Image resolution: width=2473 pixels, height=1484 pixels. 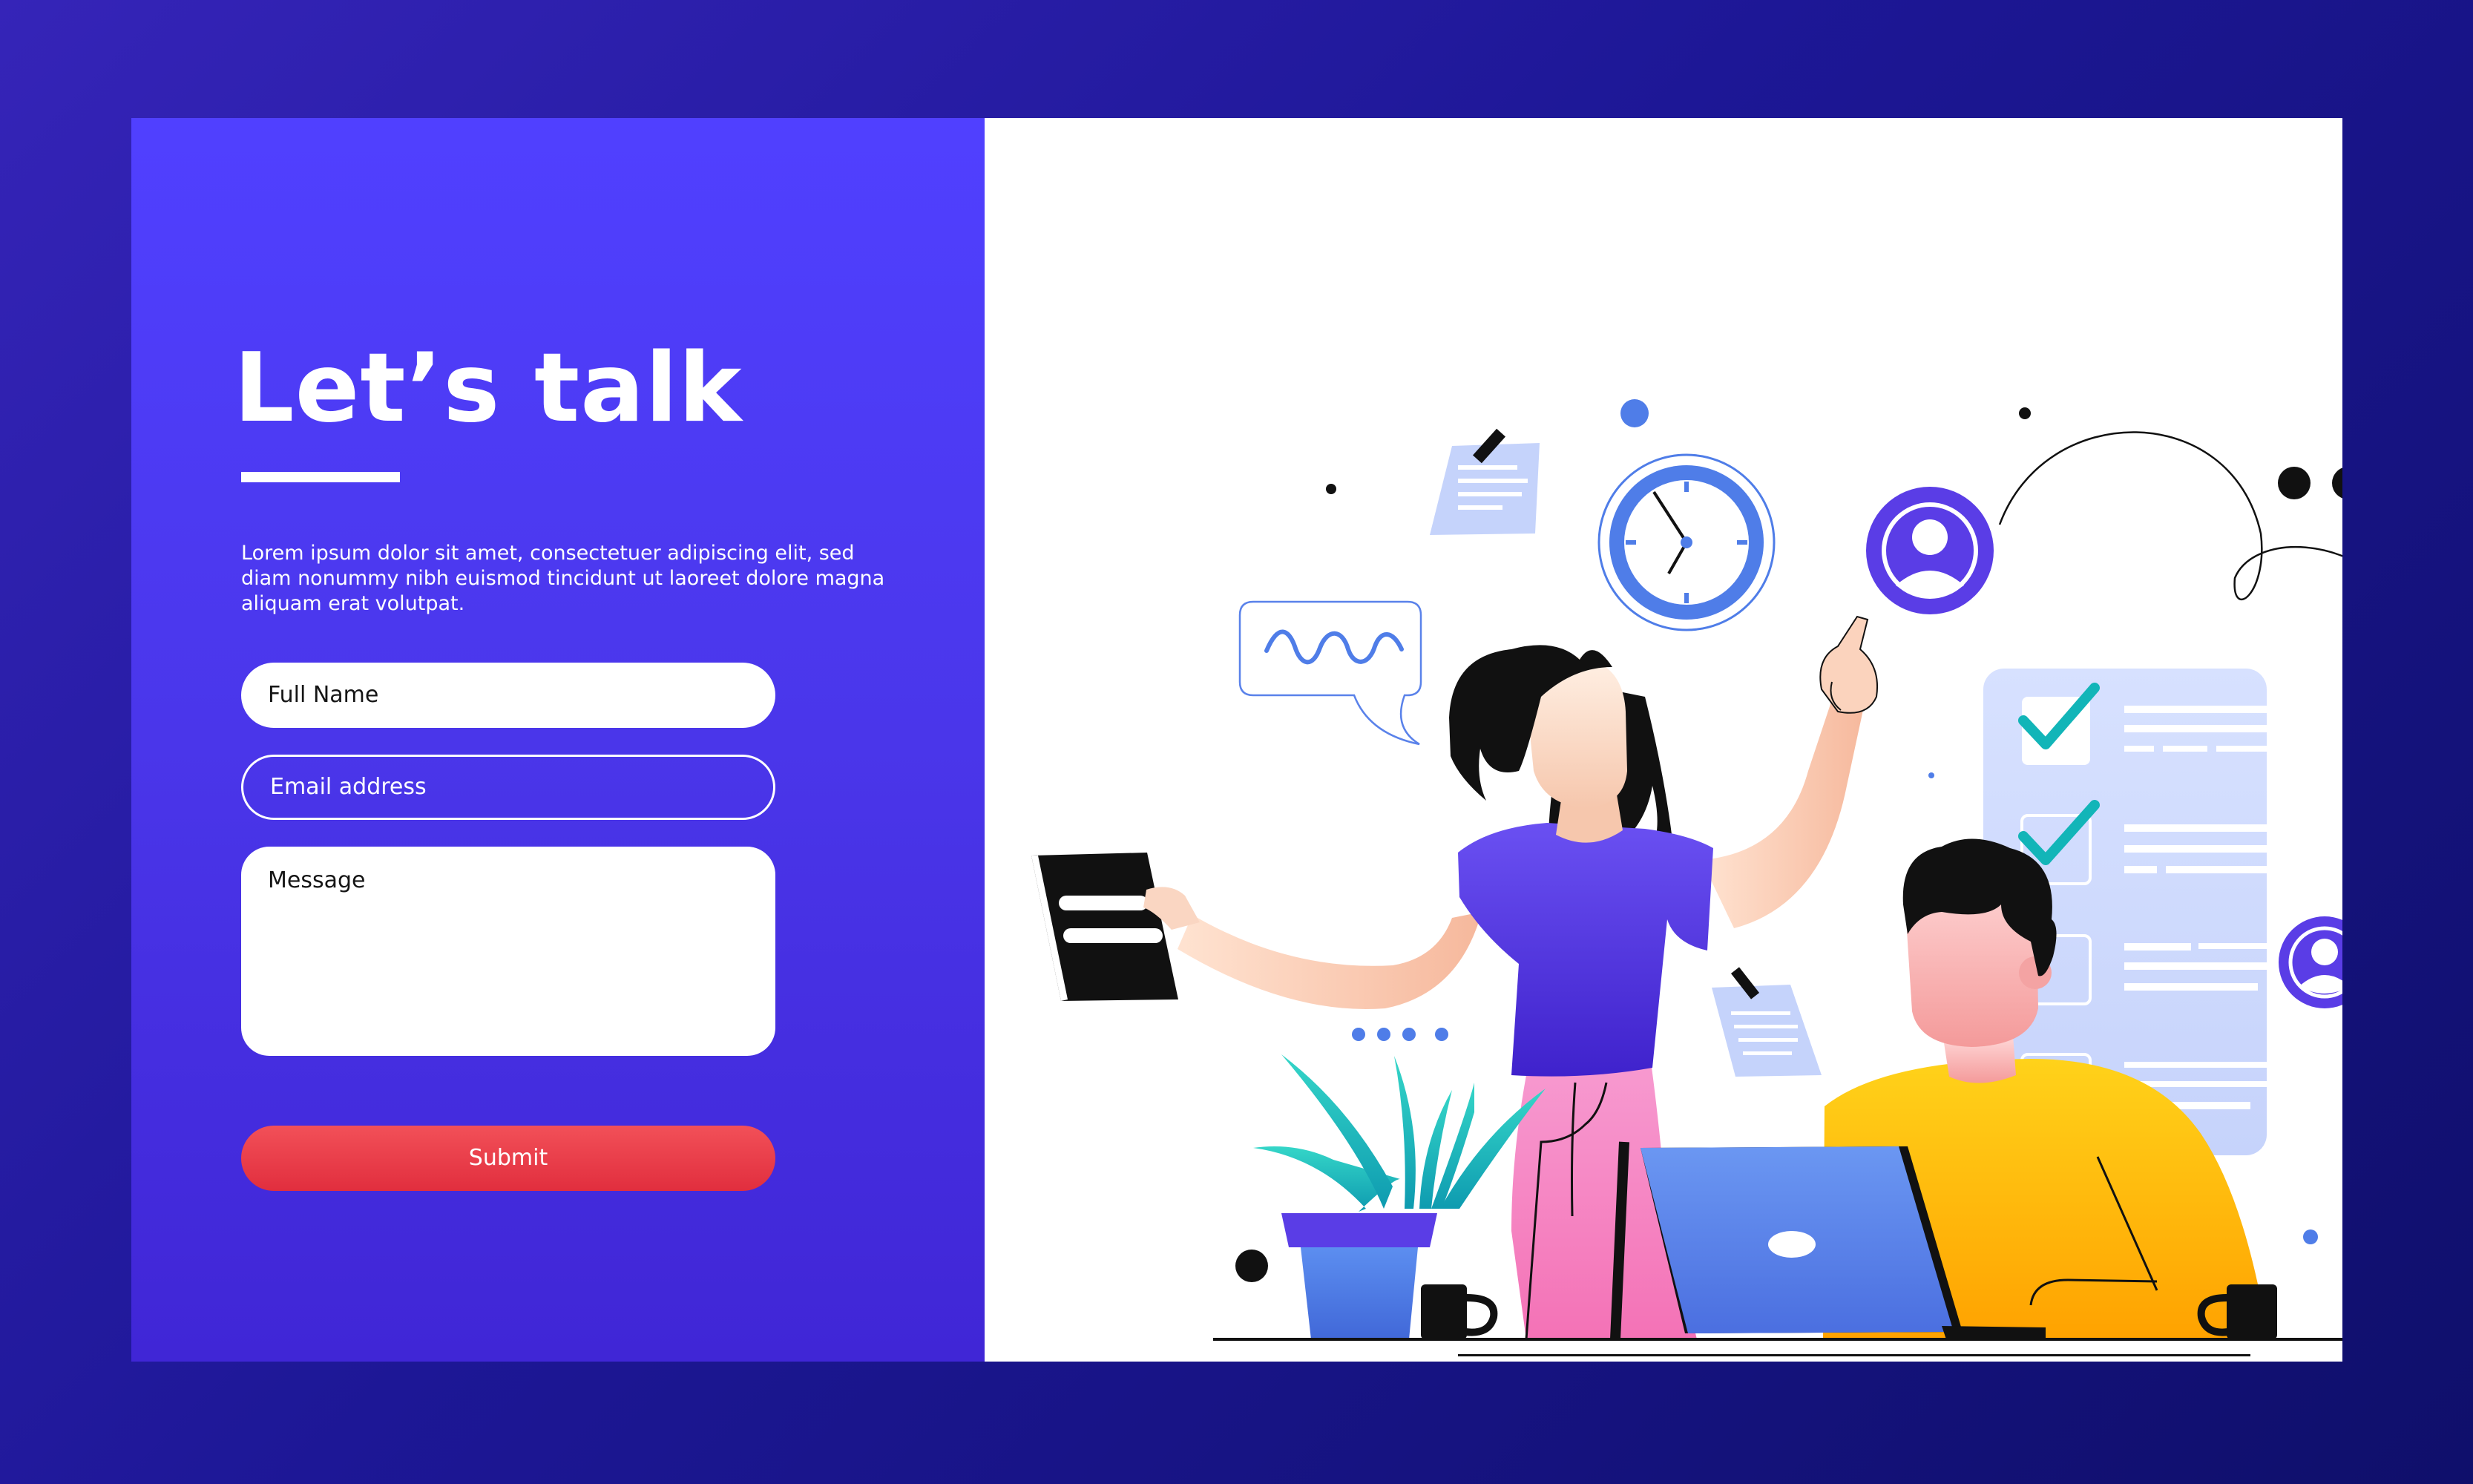 I want to click on submit-button: Submit, so click(x=508, y=1158).